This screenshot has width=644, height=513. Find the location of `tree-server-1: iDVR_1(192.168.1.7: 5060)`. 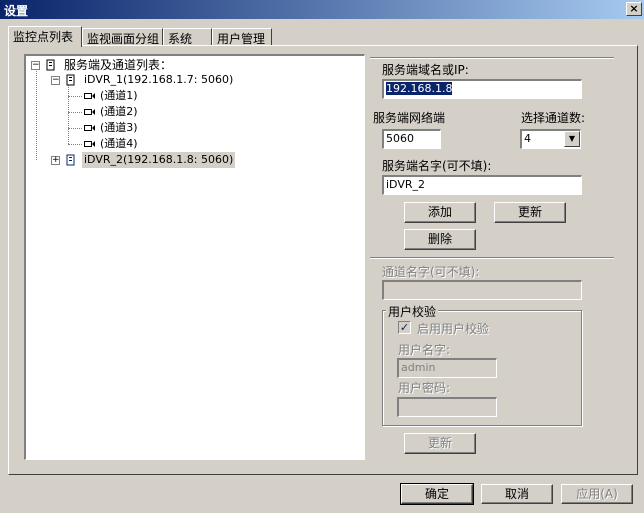

tree-server-1: iDVR_1(192.168.1.7: 5060) is located at coordinates (158, 80).